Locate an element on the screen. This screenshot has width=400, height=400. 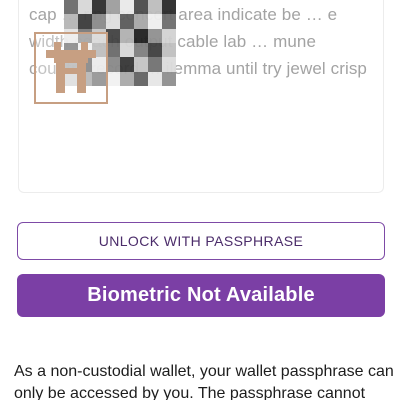
unlock-with-passphrase-button: UNLOCK WITH PASSPHRASE is located at coordinates (201, 241).